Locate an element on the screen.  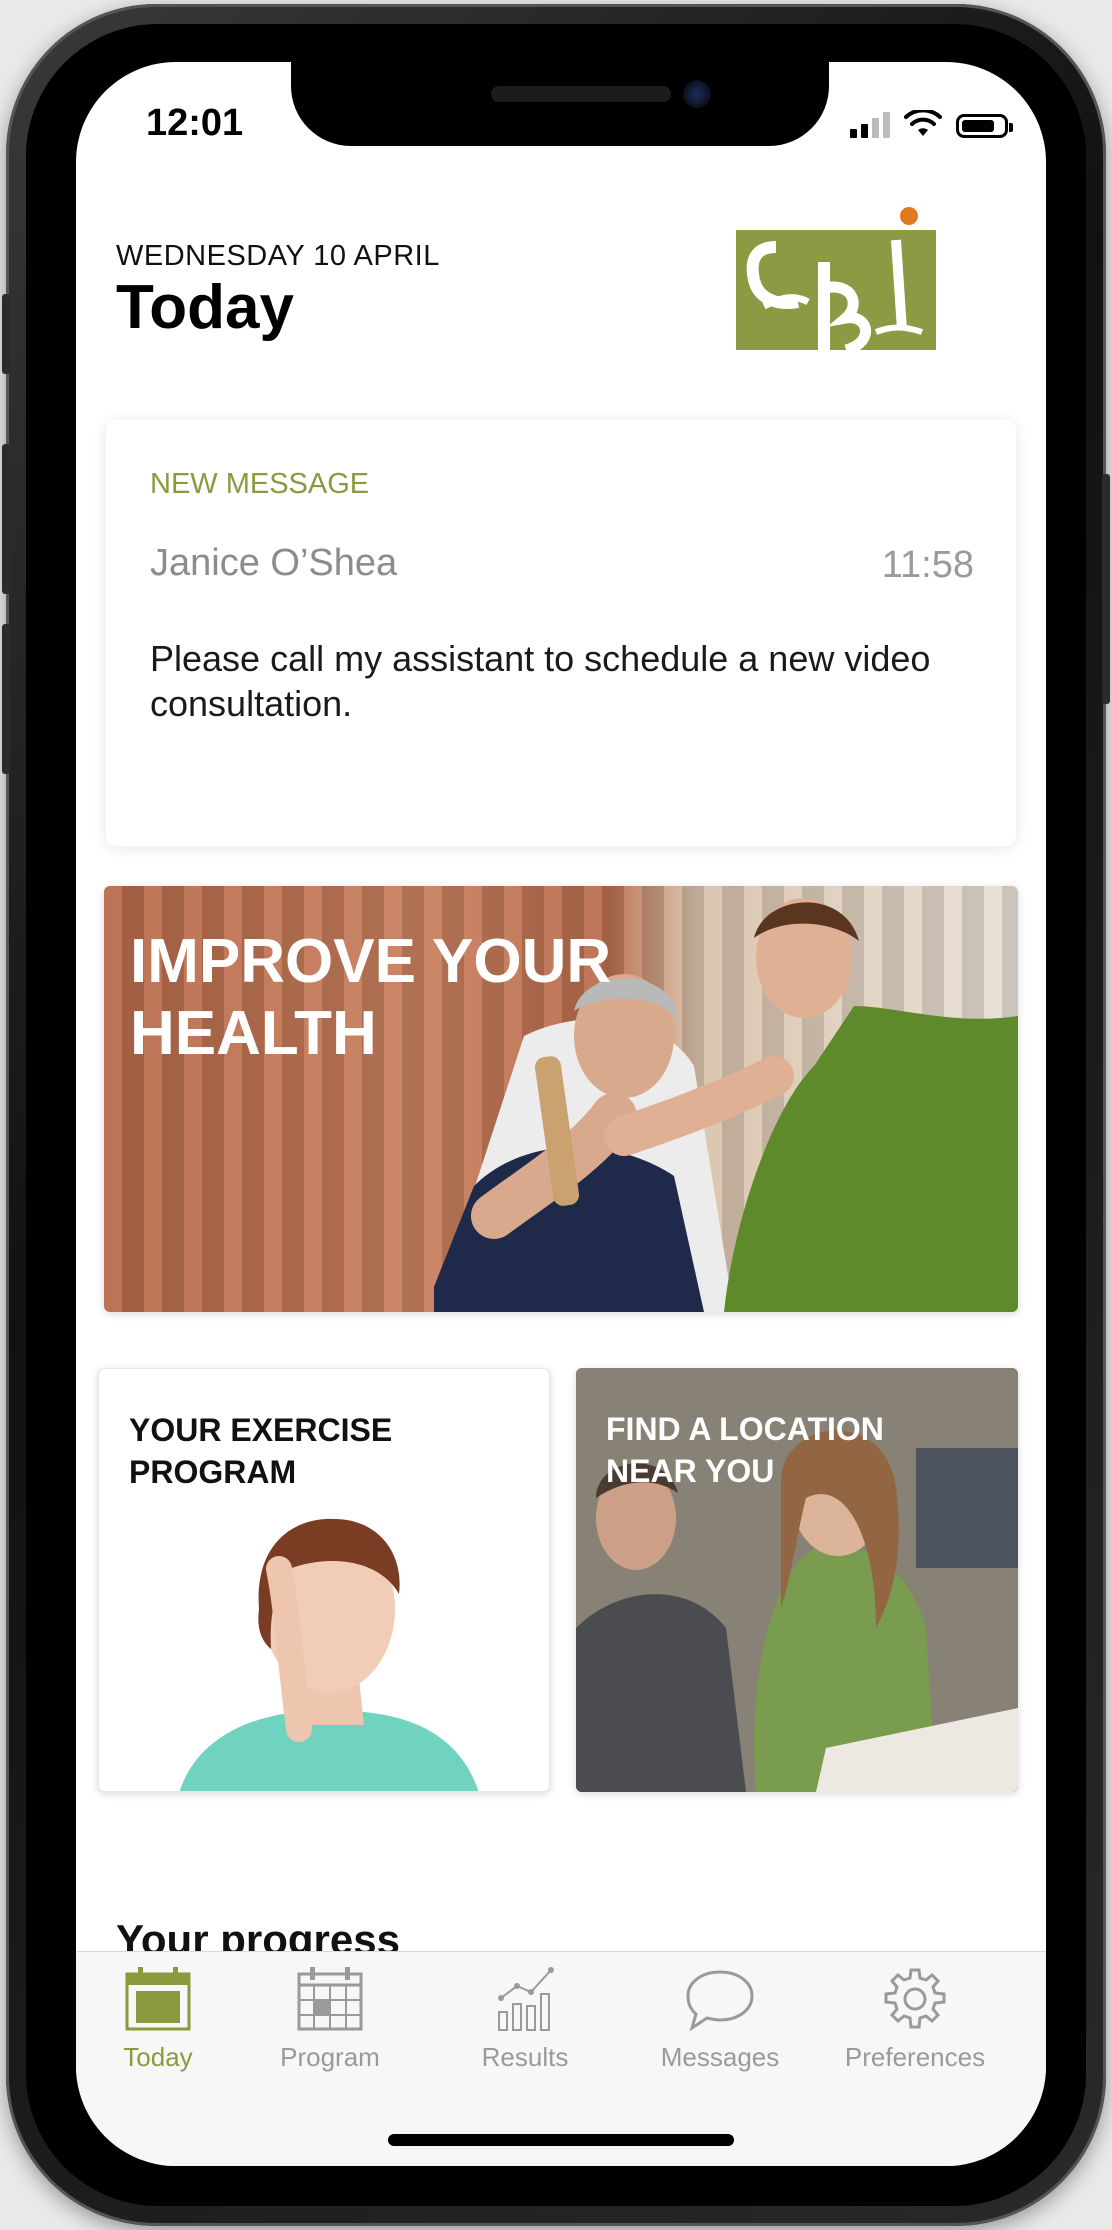
earpiece-speaker is located at coordinates (581, 94).